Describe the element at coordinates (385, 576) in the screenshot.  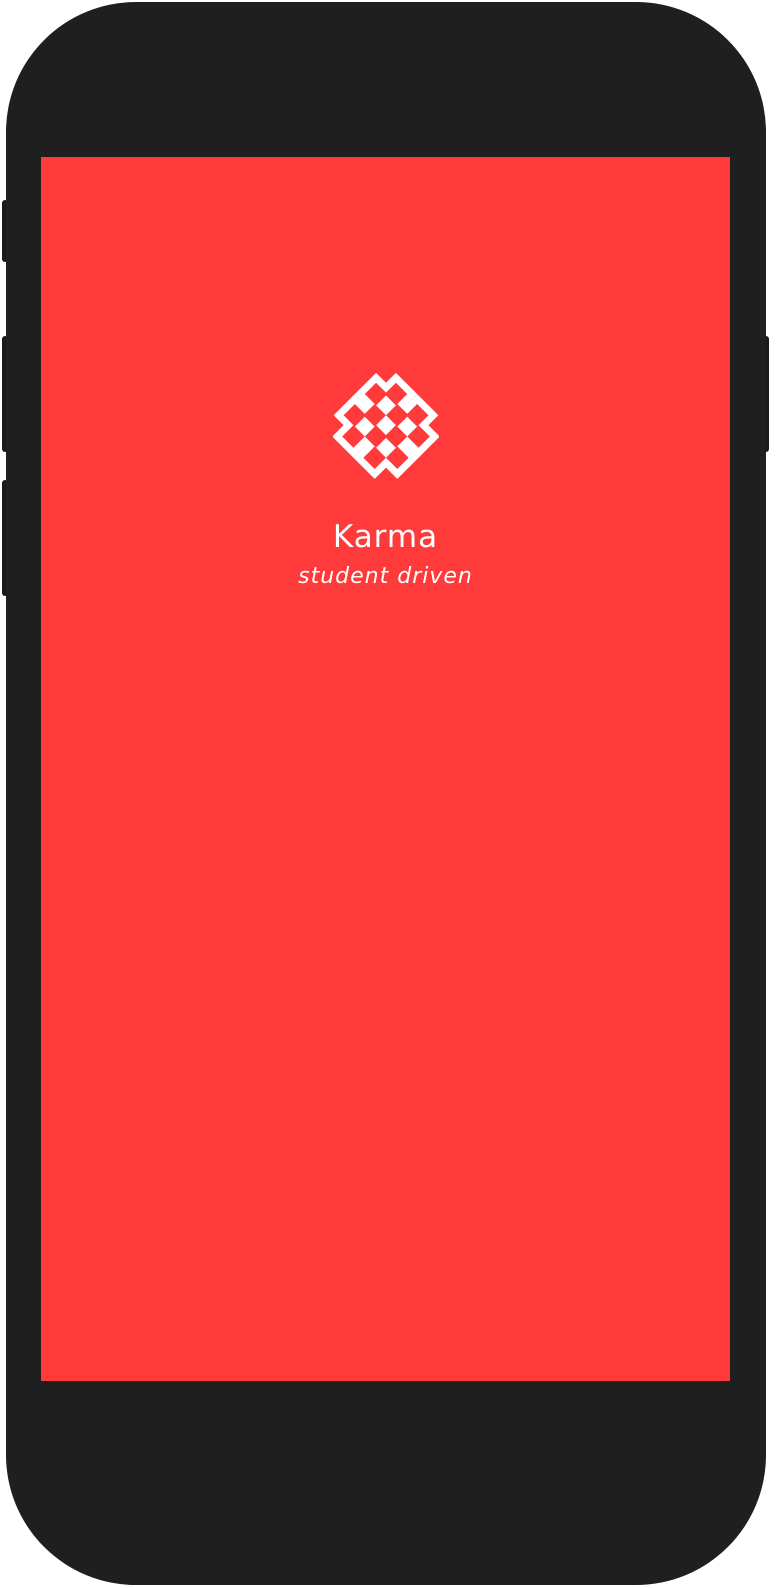
I see `app-tagline: student driven` at that location.